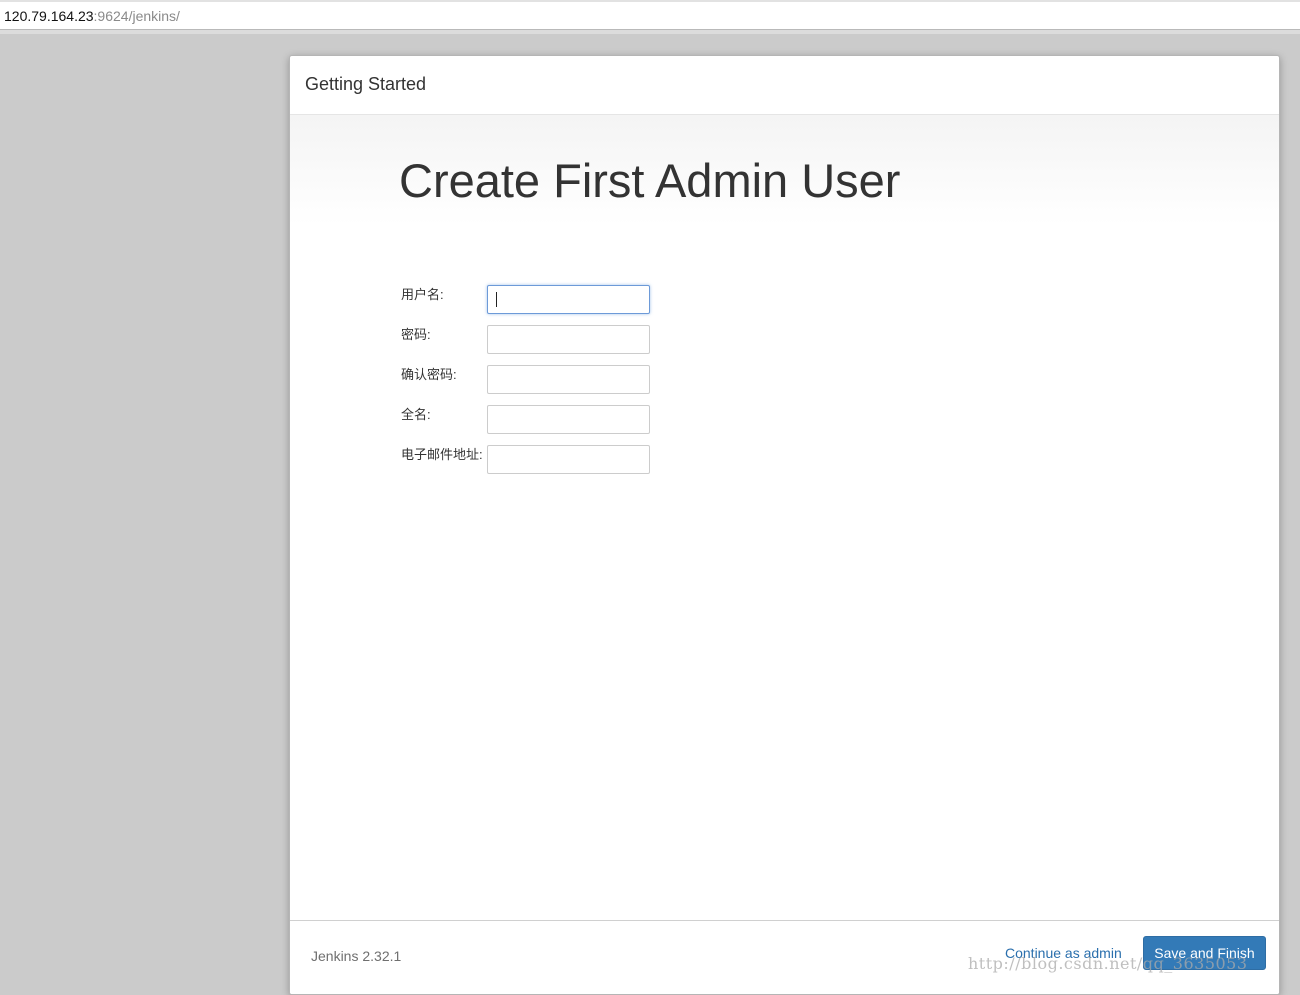  What do you see at coordinates (49, 16) in the screenshot?
I see `url-host: 120.79.164.23` at bounding box center [49, 16].